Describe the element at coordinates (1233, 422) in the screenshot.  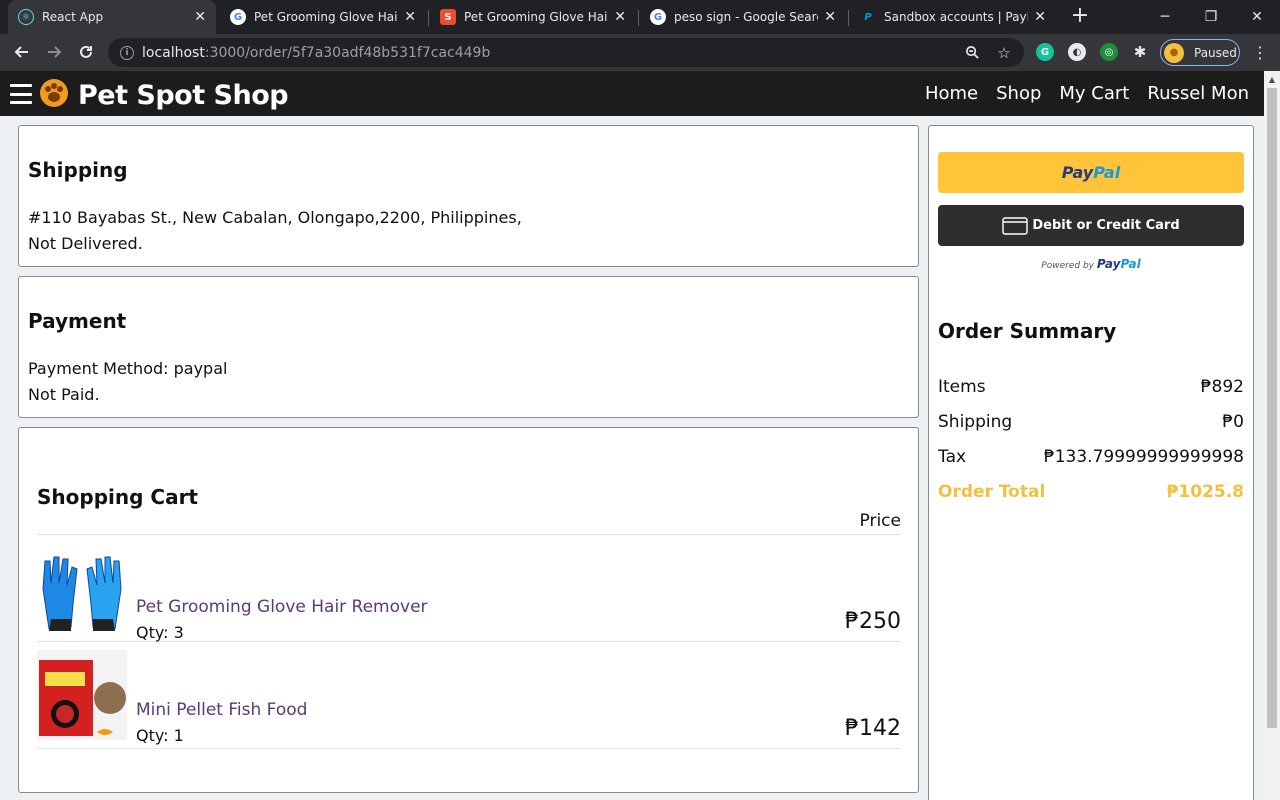
I see `summary-value: ₱0` at that location.